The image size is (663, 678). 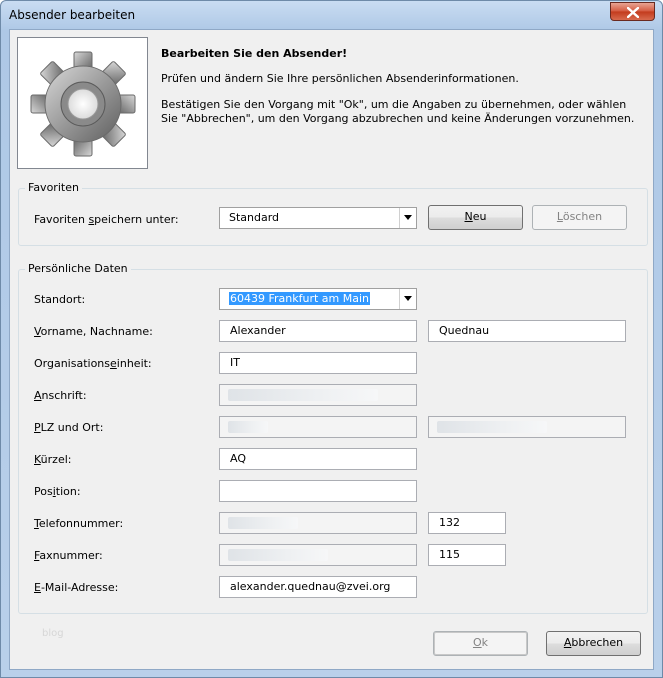 I want to click on location-label: Standort:, so click(x=60, y=299).